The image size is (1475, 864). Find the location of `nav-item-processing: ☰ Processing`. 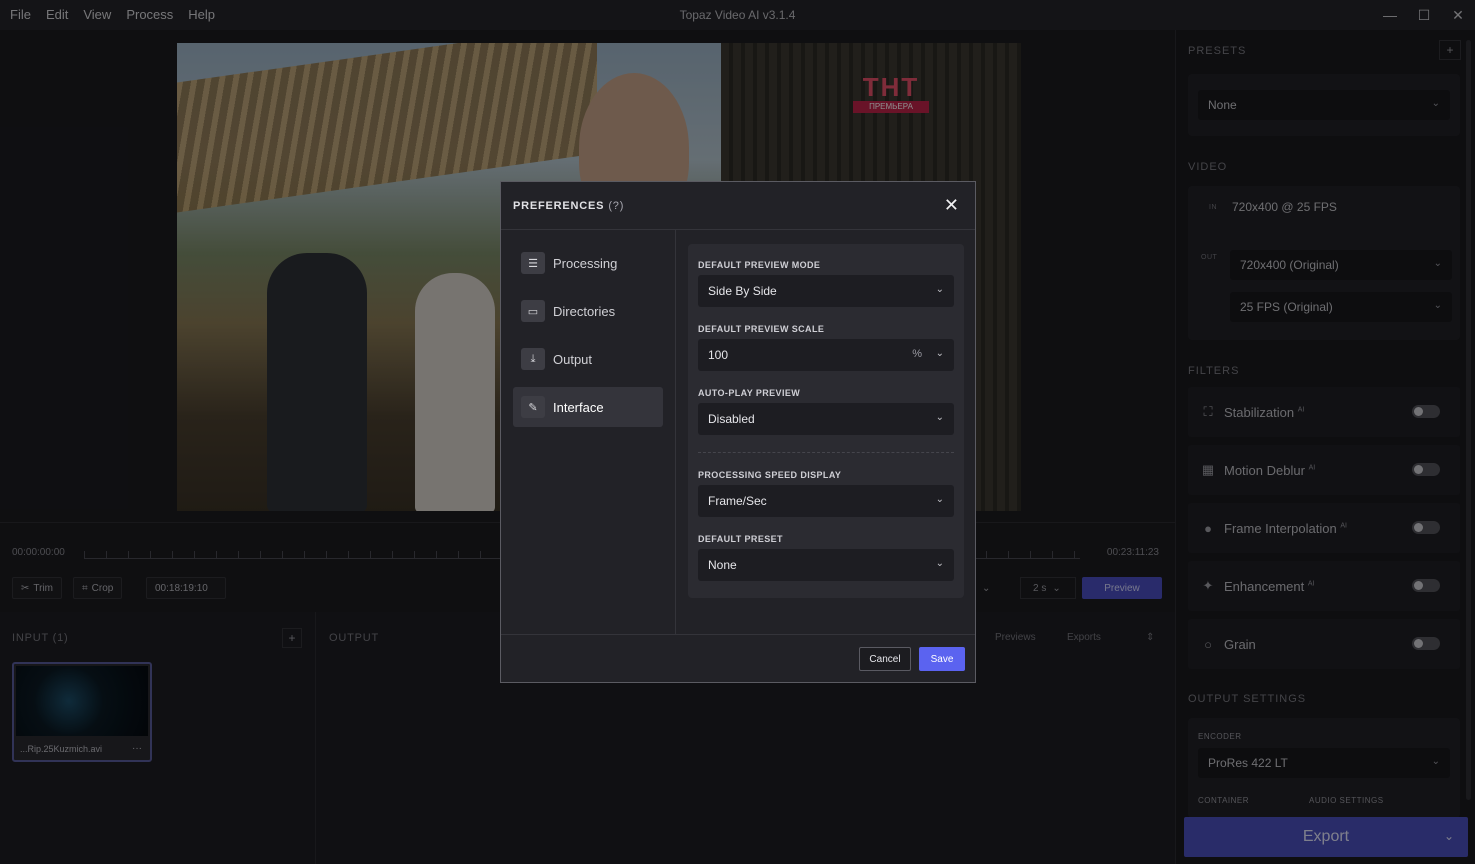

nav-item-processing: ☰ Processing is located at coordinates (588, 263).